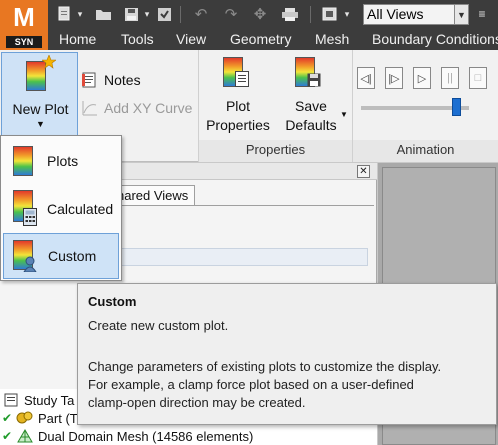 This screenshot has height=445, width=498. I want to click on study-icon, so click(11, 400).